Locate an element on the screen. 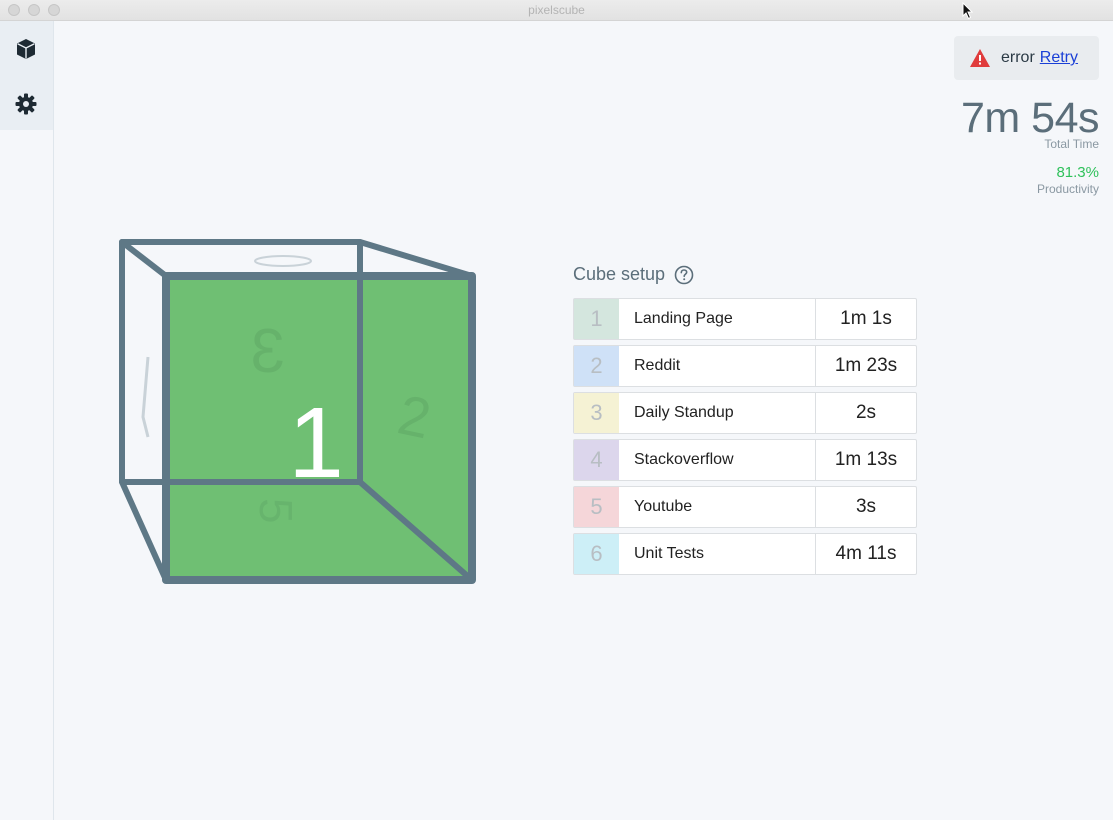 This screenshot has width=1113, height=820. cube-illustration: 3 2 5 1 is located at coordinates (297, 411).